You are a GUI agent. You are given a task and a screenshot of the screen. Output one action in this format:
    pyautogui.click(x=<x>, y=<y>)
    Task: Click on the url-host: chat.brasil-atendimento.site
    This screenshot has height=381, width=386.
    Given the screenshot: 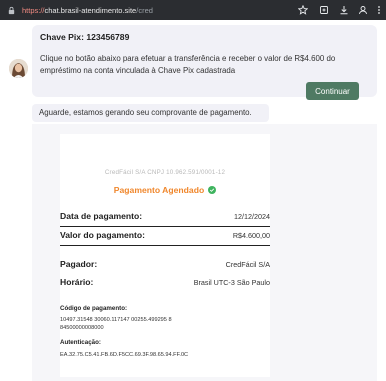 What is the action you would take?
    pyautogui.click(x=90, y=10)
    